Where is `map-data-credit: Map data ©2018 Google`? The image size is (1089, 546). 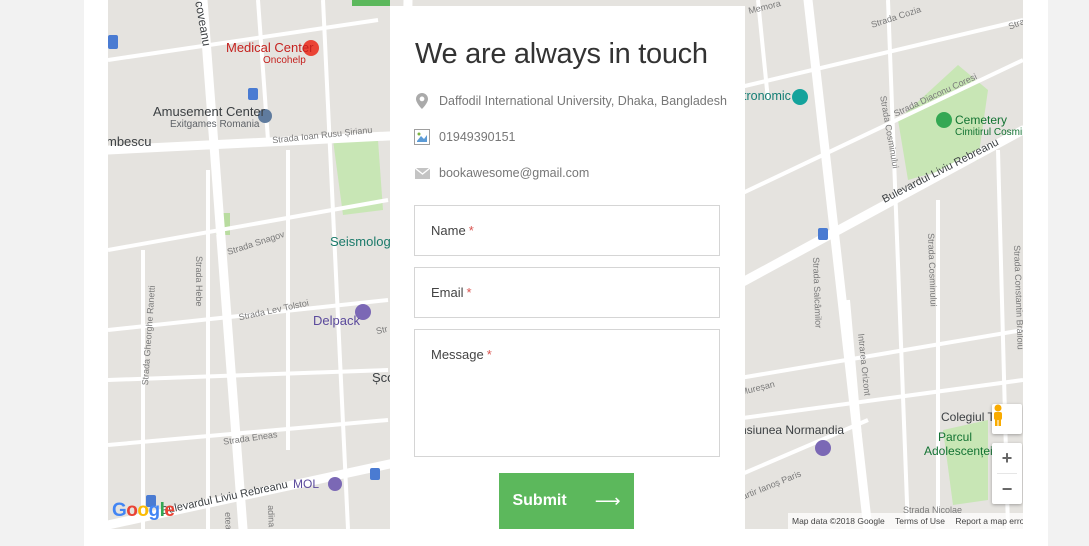 map-data-credit: Map data ©2018 Google is located at coordinates (838, 521).